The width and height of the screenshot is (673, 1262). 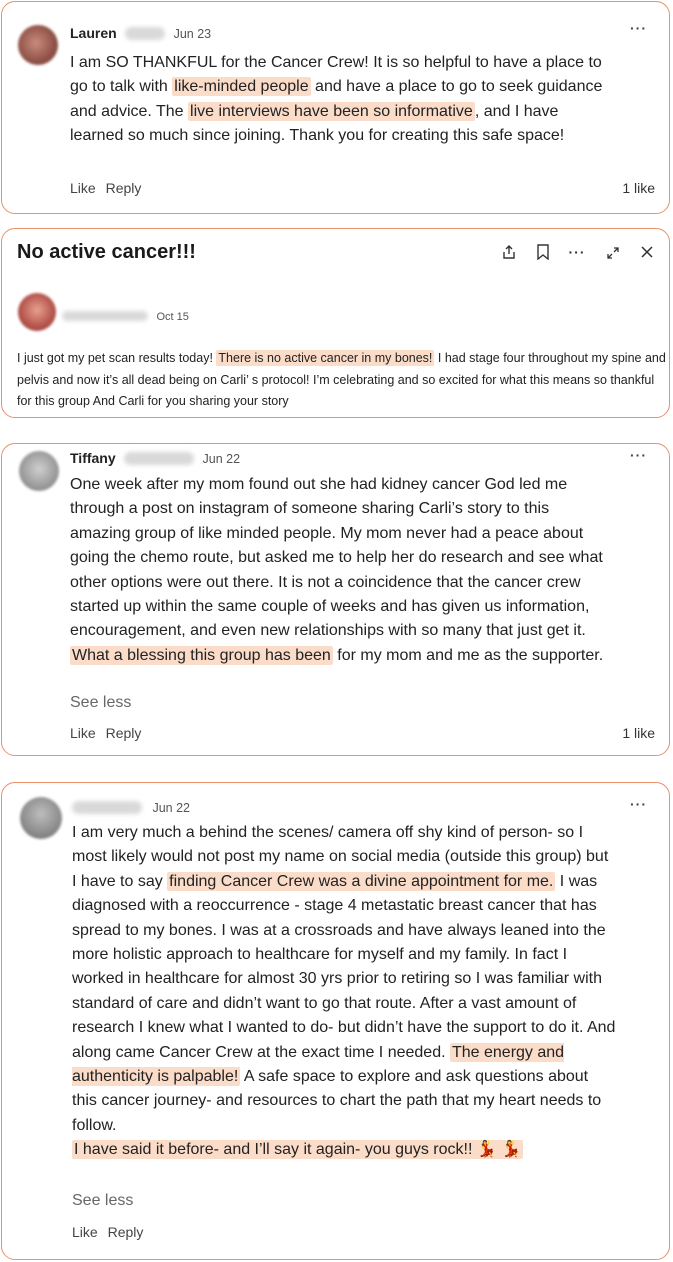 I want to click on highlight: There is no active cancer in my bones!, so click(x=325, y=358).